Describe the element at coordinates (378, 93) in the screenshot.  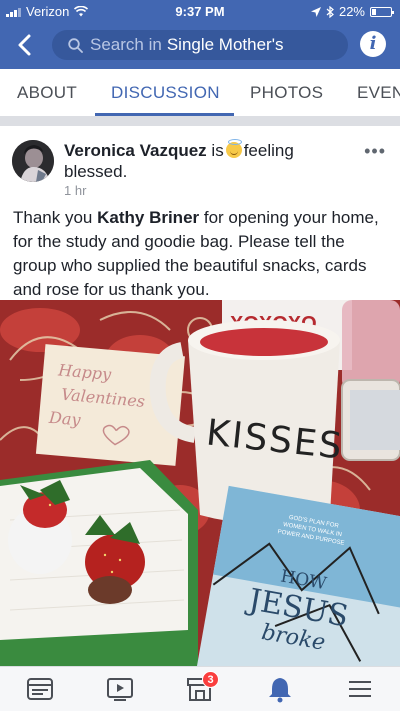
I see `tab-events: EVEN` at that location.